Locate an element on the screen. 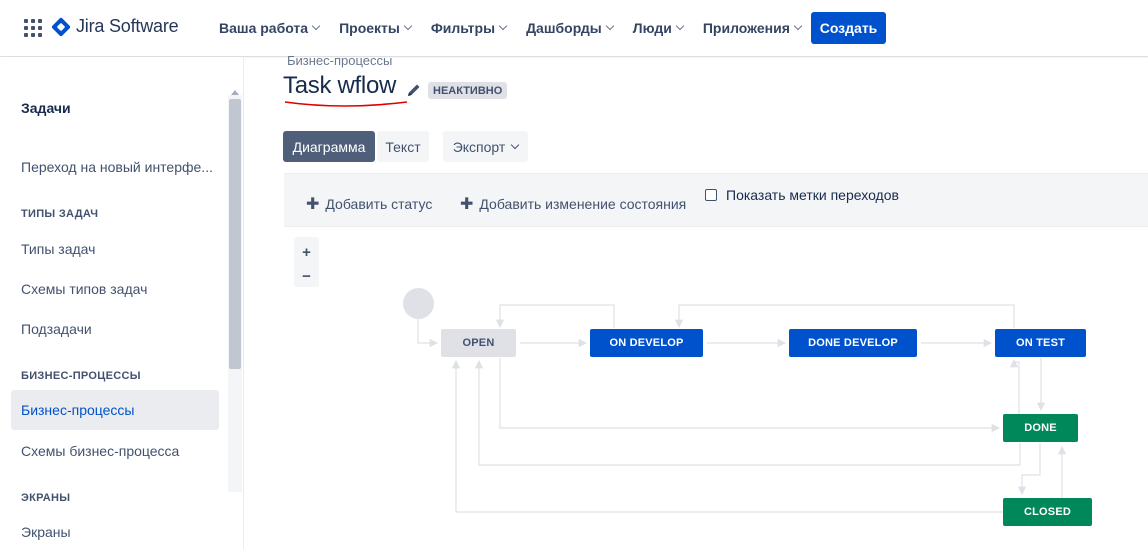 This screenshot has height=552, width=1148. status-on-develop: ON DEVELOP is located at coordinates (646, 343).